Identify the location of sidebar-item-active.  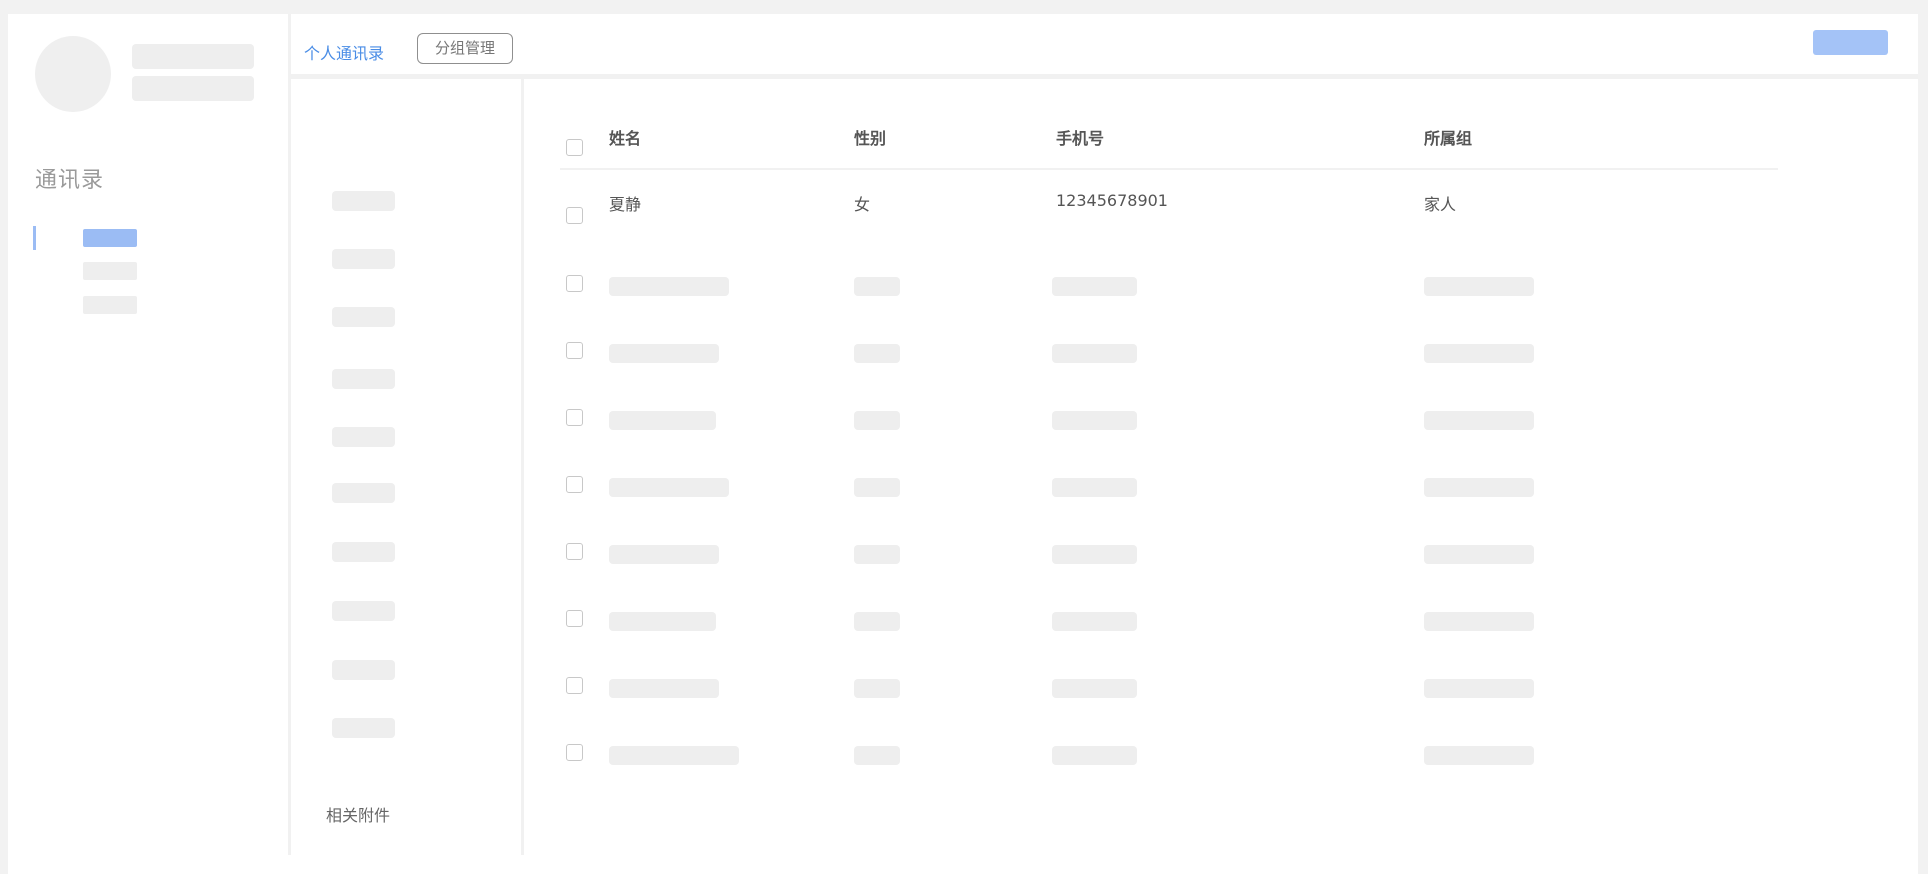
(110, 238).